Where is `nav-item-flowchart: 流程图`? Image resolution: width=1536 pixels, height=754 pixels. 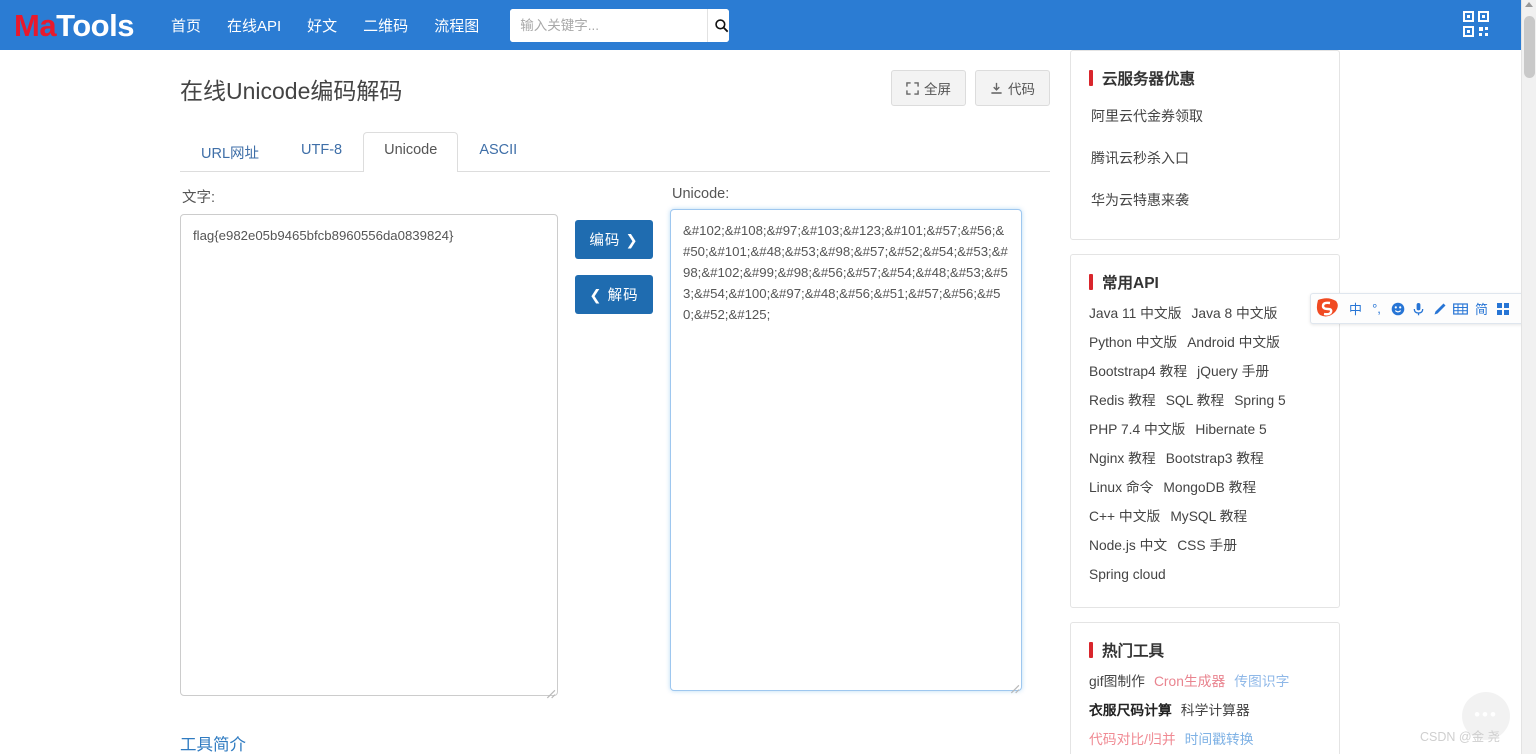 nav-item-flowchart: 流程图 is located at coordinates (456, 25).